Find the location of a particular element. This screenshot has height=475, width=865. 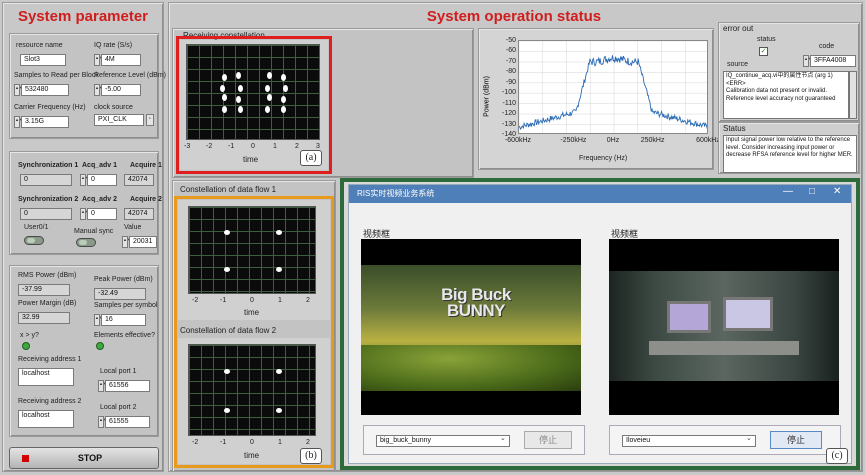

user-label: User0/1 is located at coordinates (36, 227).